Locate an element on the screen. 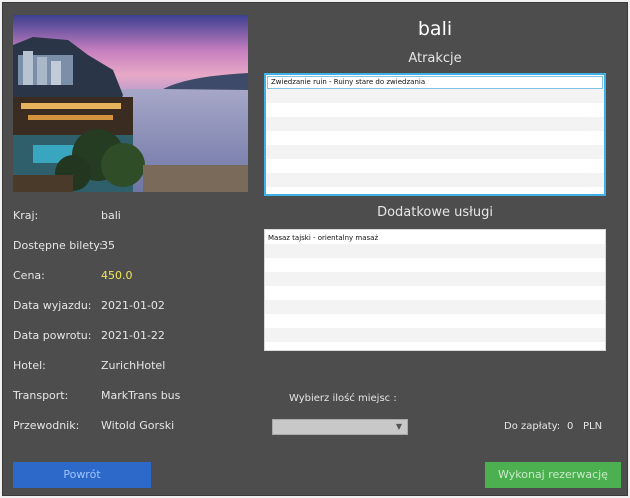  attractions-title: Atrakcje is located at coordinates (435, 58).